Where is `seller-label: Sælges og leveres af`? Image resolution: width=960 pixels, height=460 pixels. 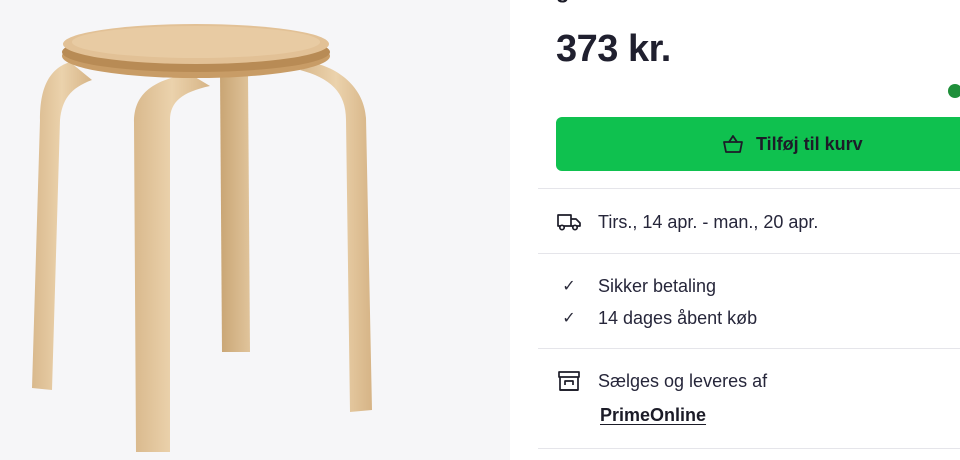 seller-label: Sælges og leveres af is located at coordinates (683, 380).